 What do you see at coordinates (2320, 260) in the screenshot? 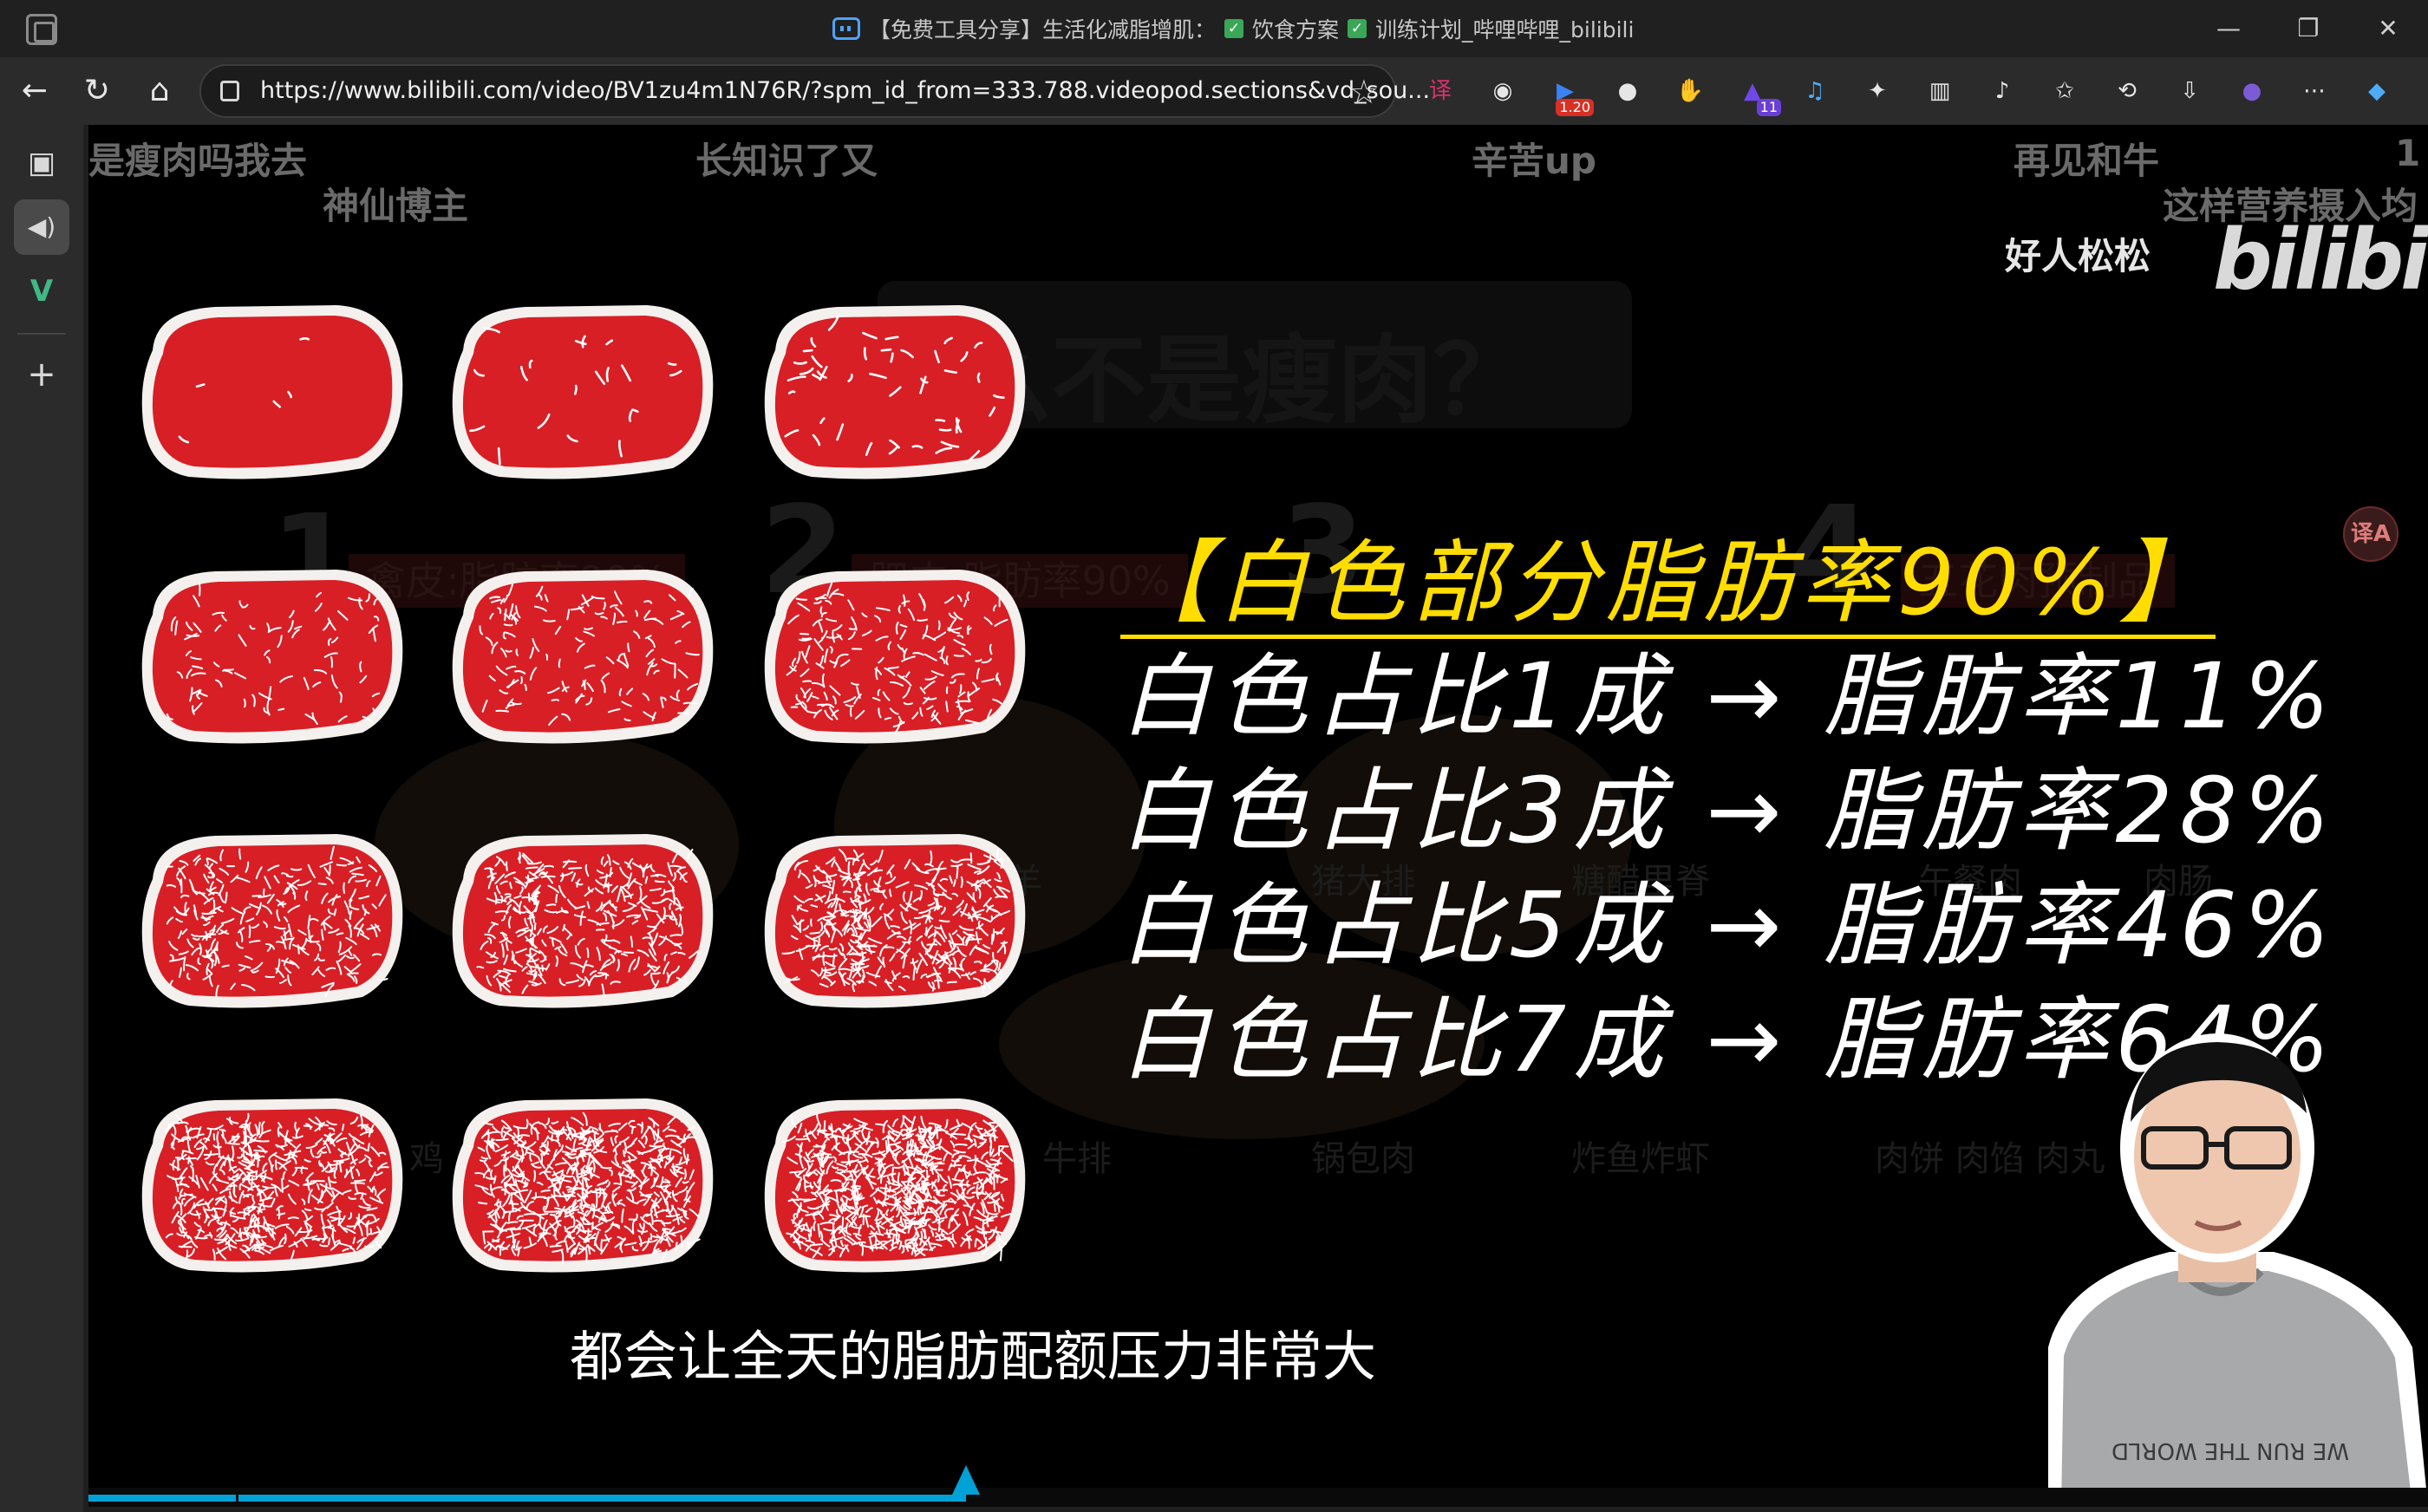
I see `bilibili-watermark-logo: bilibili` at bounding box center [2320, 260].